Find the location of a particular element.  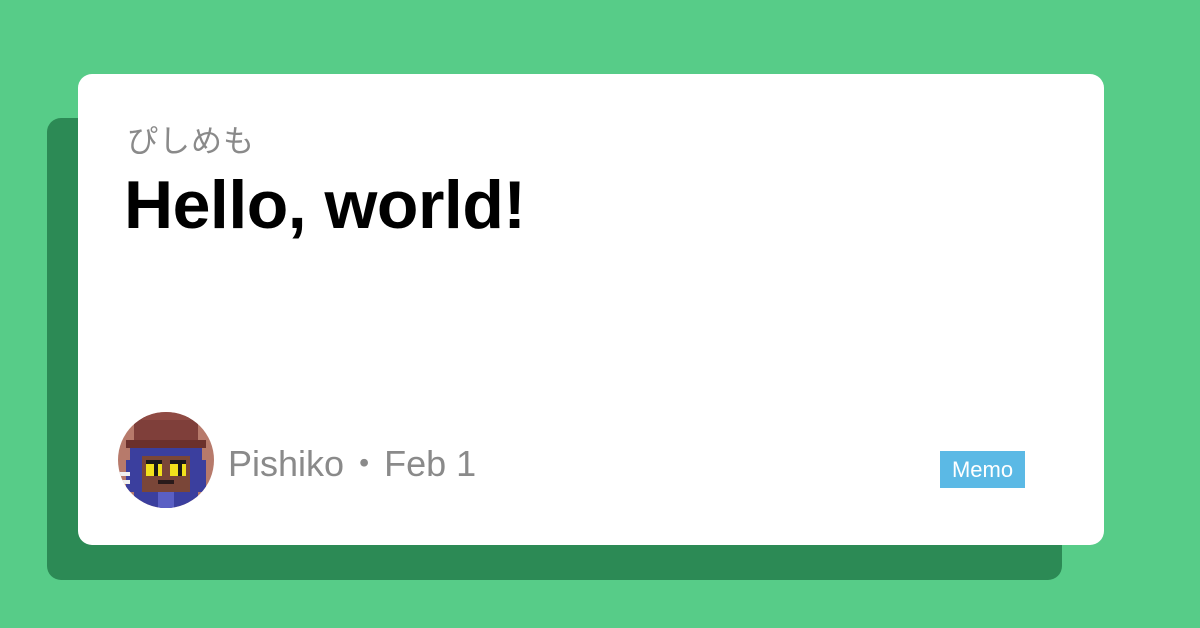

post-meta: Pishiko・Feb 1 is located at coordinates (352, 464).